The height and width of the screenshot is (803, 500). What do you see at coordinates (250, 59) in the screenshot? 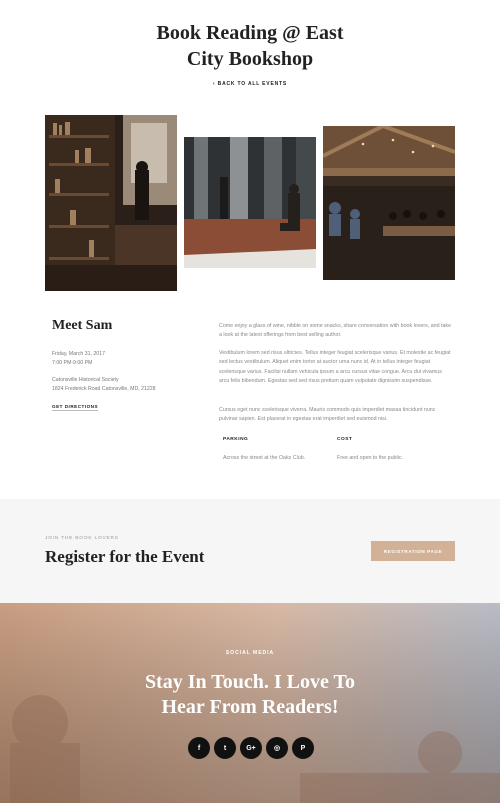
I see `event-title-line-2: City Bookshop` at bounding box center [250, 59].